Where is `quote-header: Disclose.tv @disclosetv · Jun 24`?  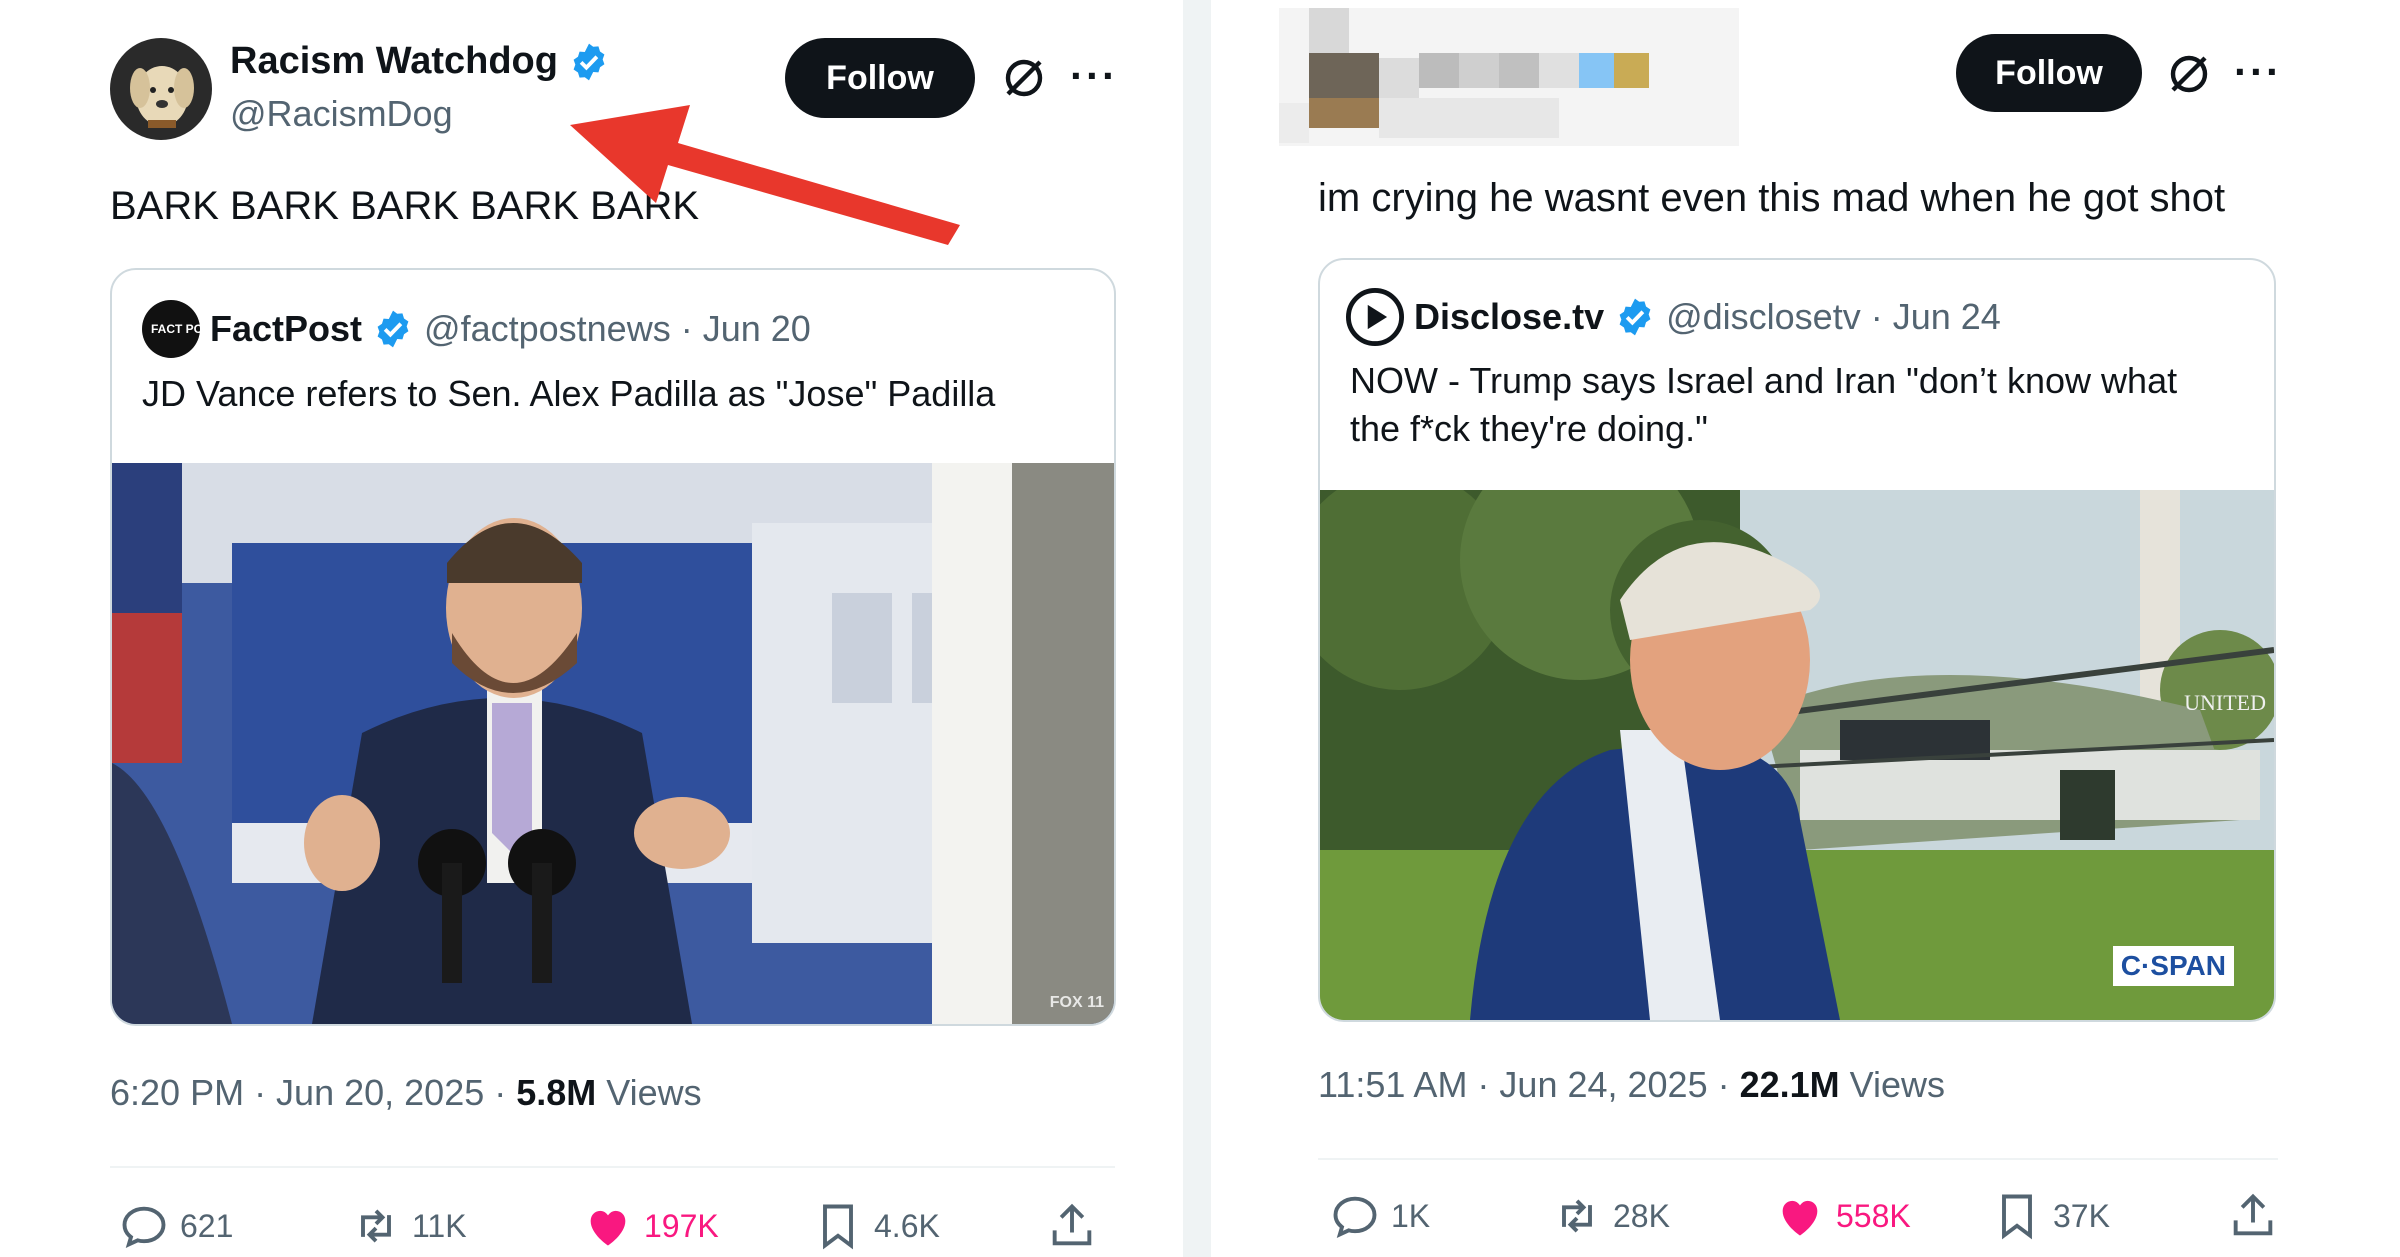 quote-header: Disclose.tv @disclosetv · Jun 24 is located at coordinates (1673, 317).